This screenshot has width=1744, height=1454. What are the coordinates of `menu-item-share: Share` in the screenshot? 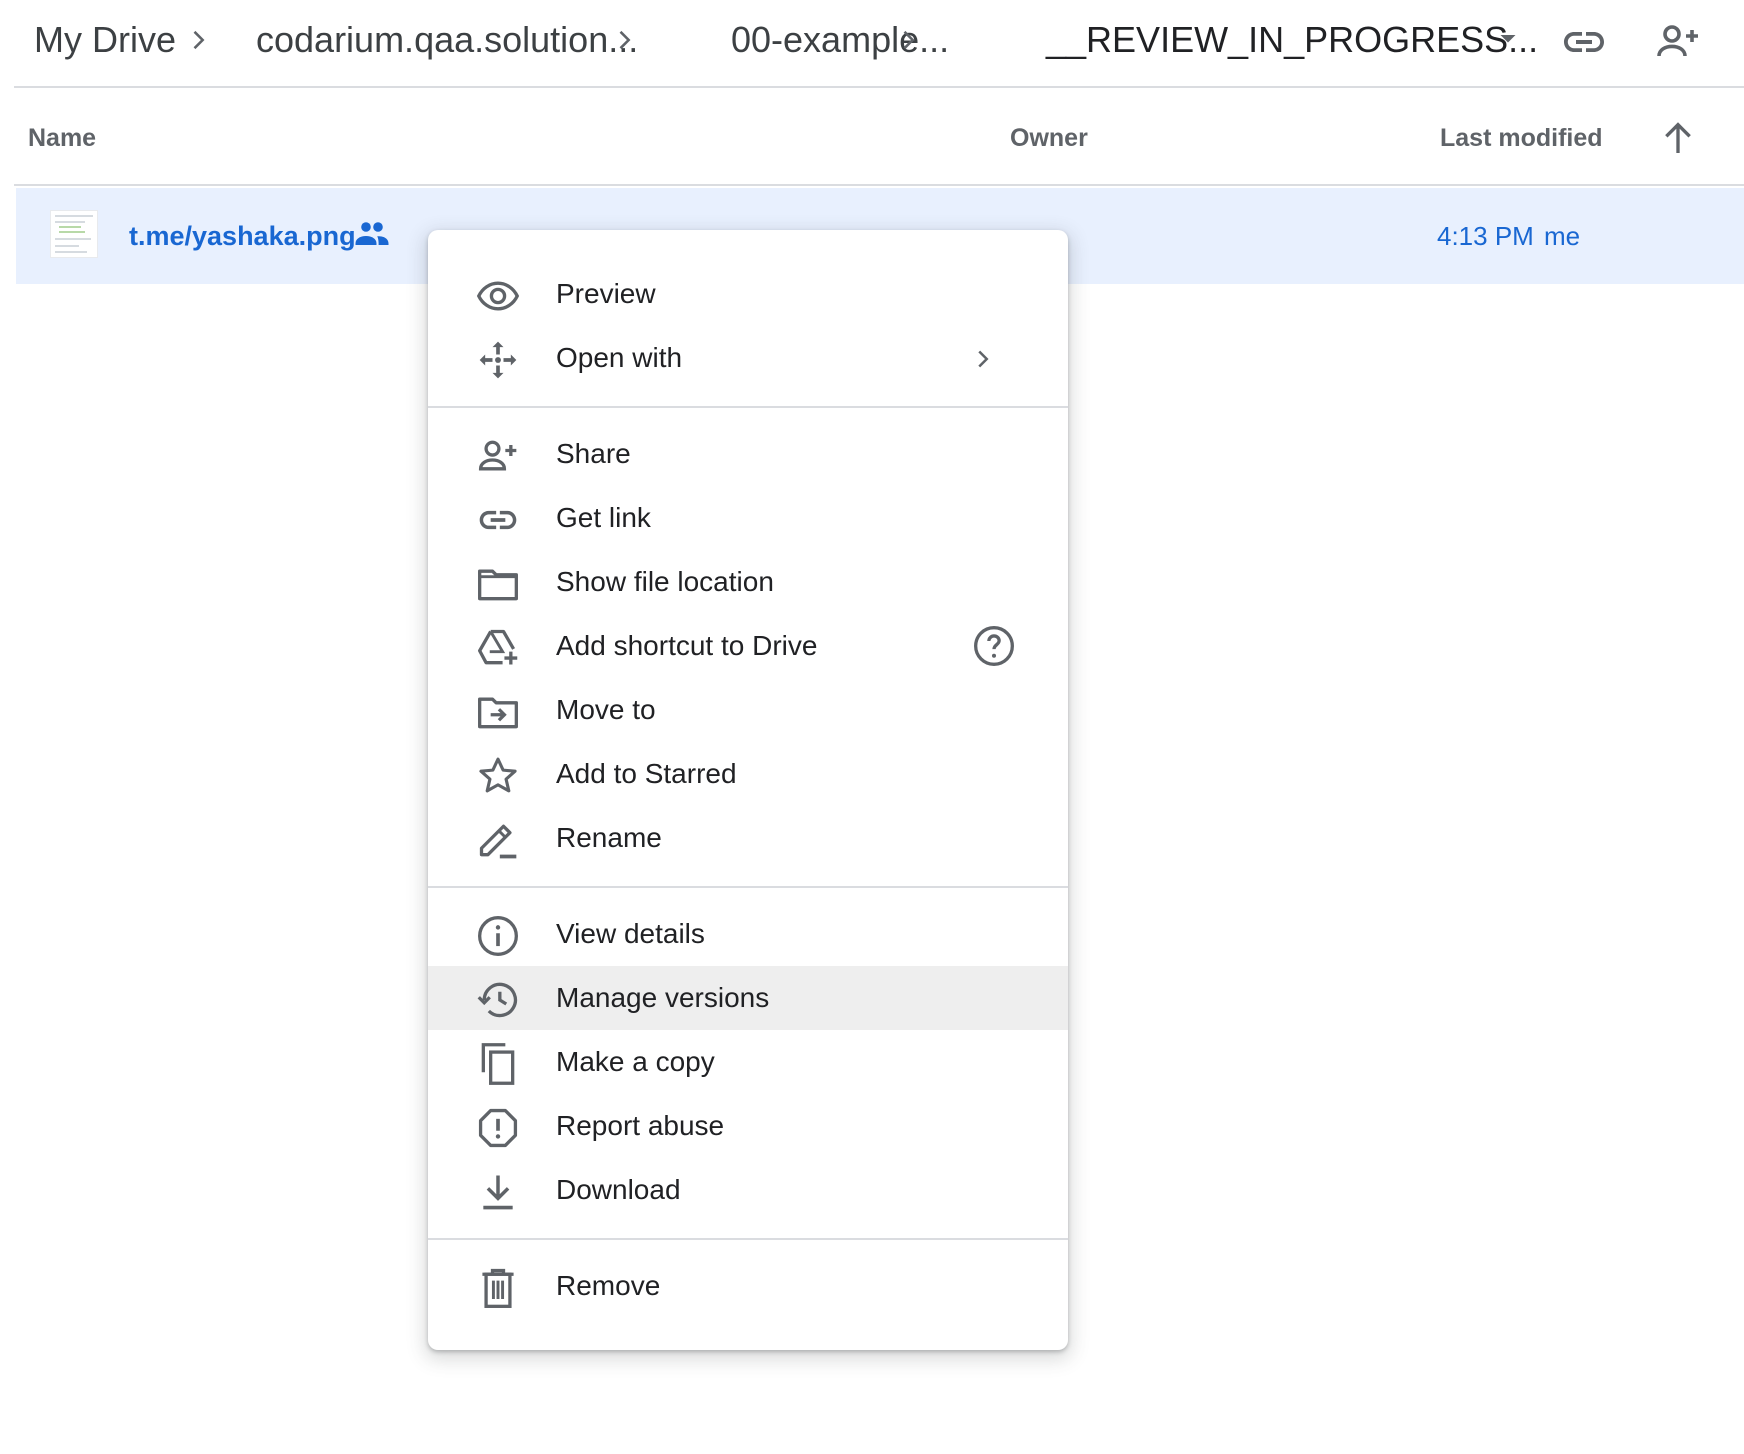 It's located at (748, 454).